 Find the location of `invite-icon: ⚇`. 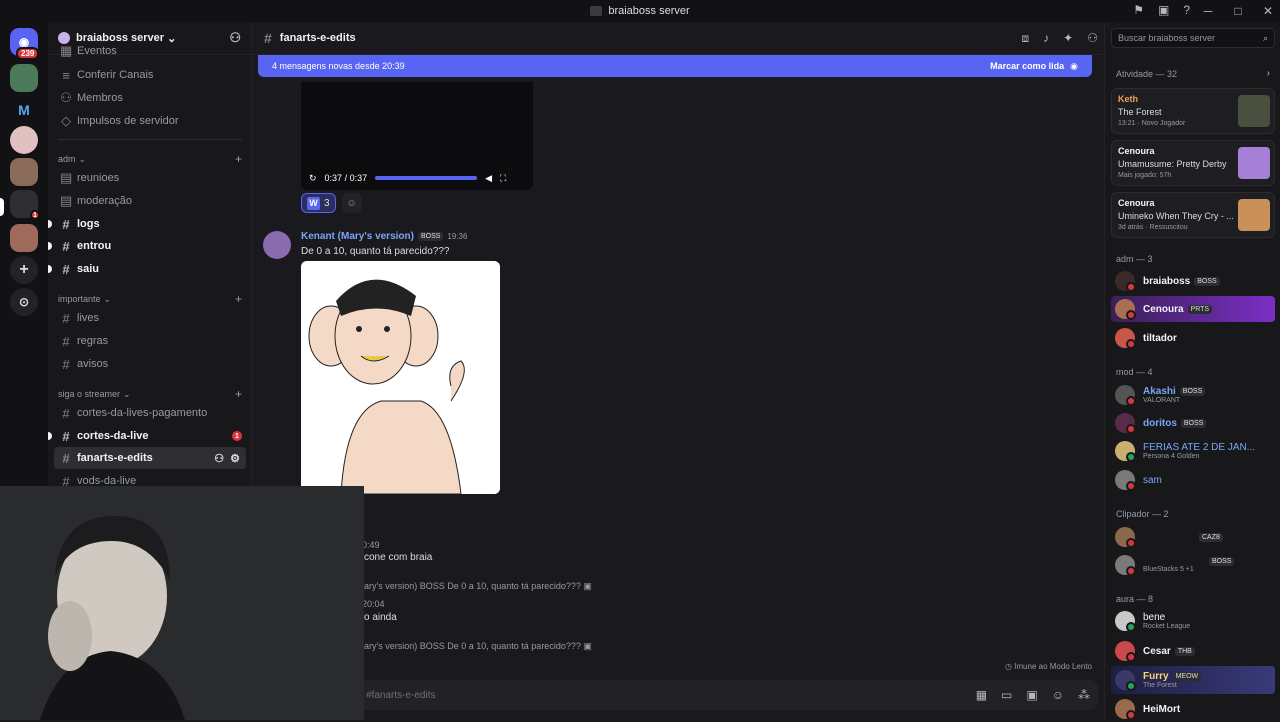

invite-icon: ⚇ is located at coordinates (219, 458).